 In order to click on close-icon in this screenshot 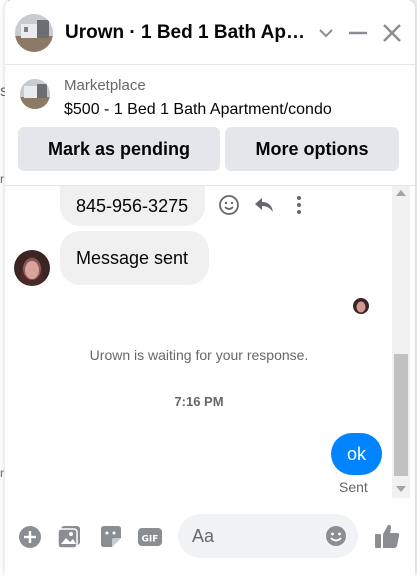, I will do `click(392, 33)`.